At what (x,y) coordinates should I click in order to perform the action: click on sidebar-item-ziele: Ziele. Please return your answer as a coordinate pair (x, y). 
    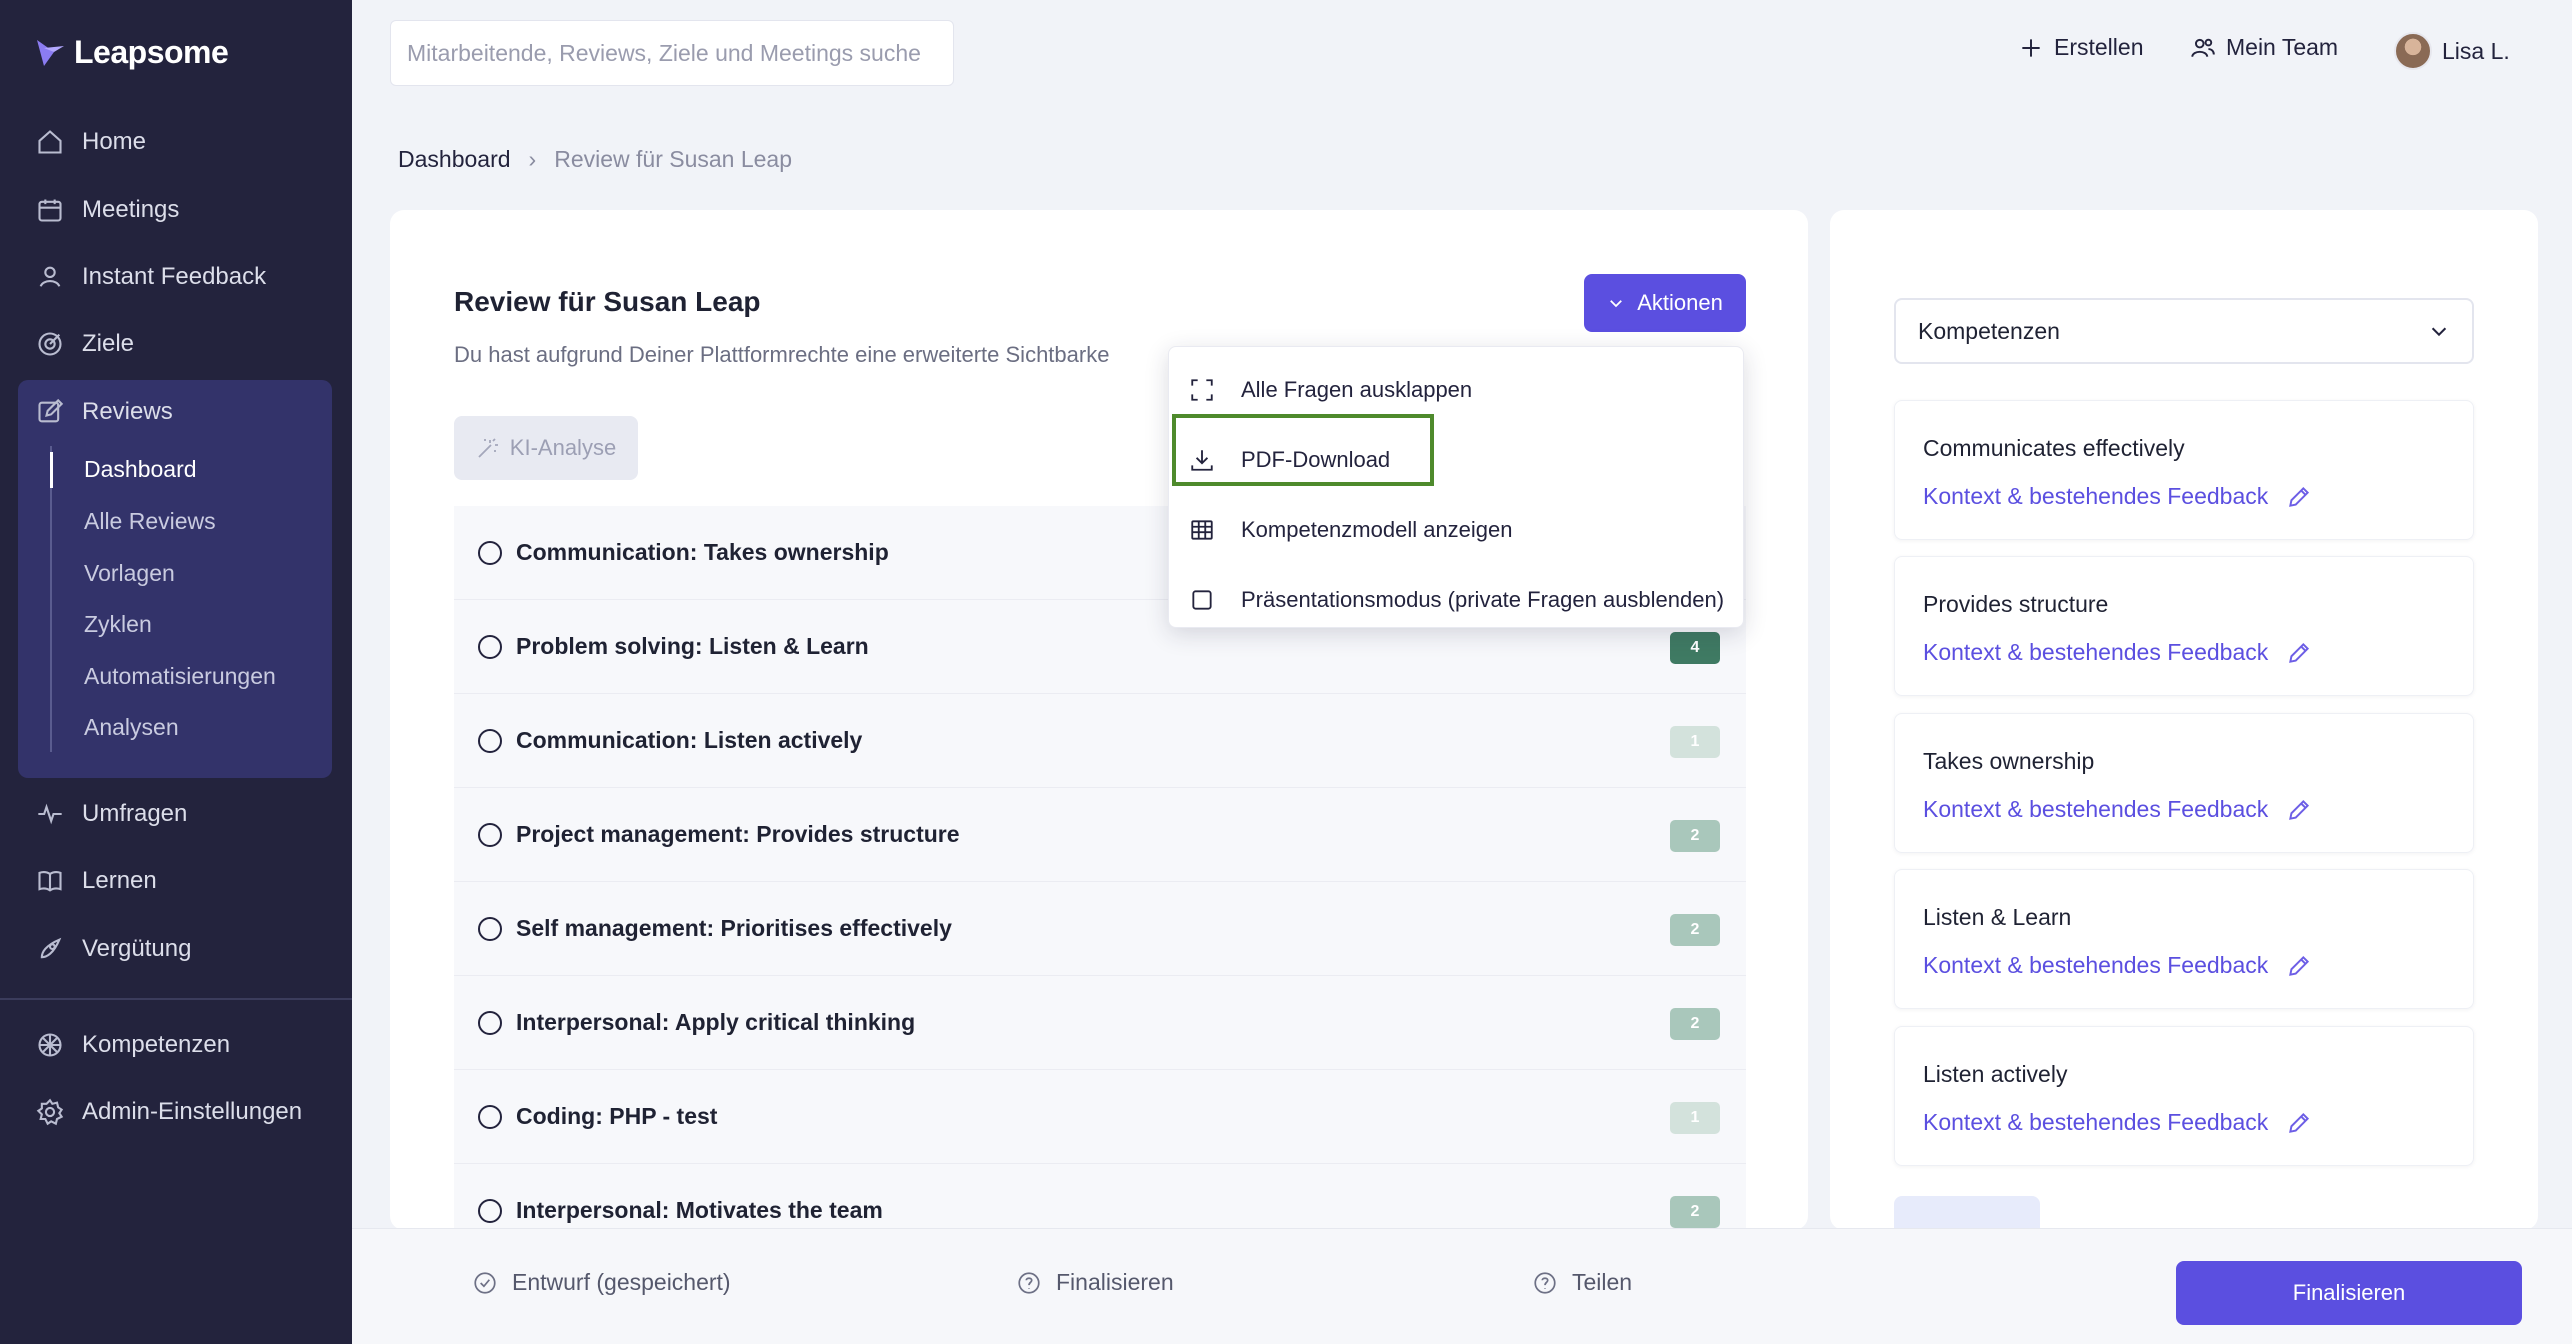
    Looking at the image, I should click on (85, 344).